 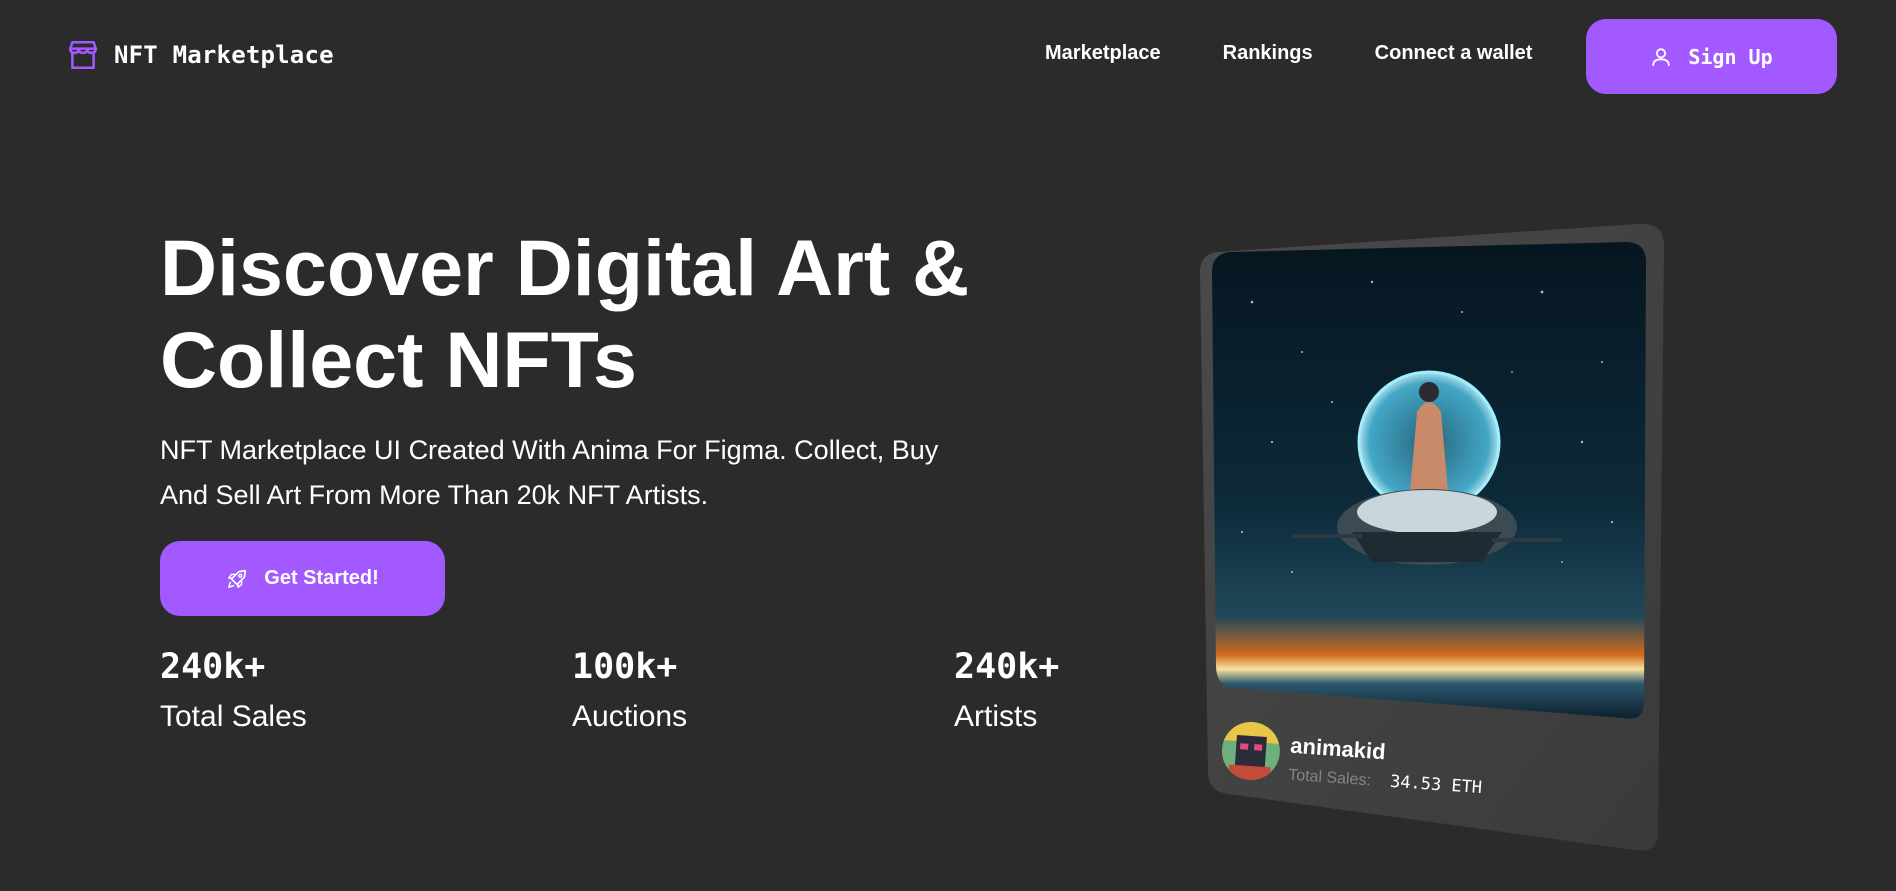 What do you see at coordinates (1429, 482) in the screenshot?
I see `nft-artwork` at bounding box center [1429, 482].